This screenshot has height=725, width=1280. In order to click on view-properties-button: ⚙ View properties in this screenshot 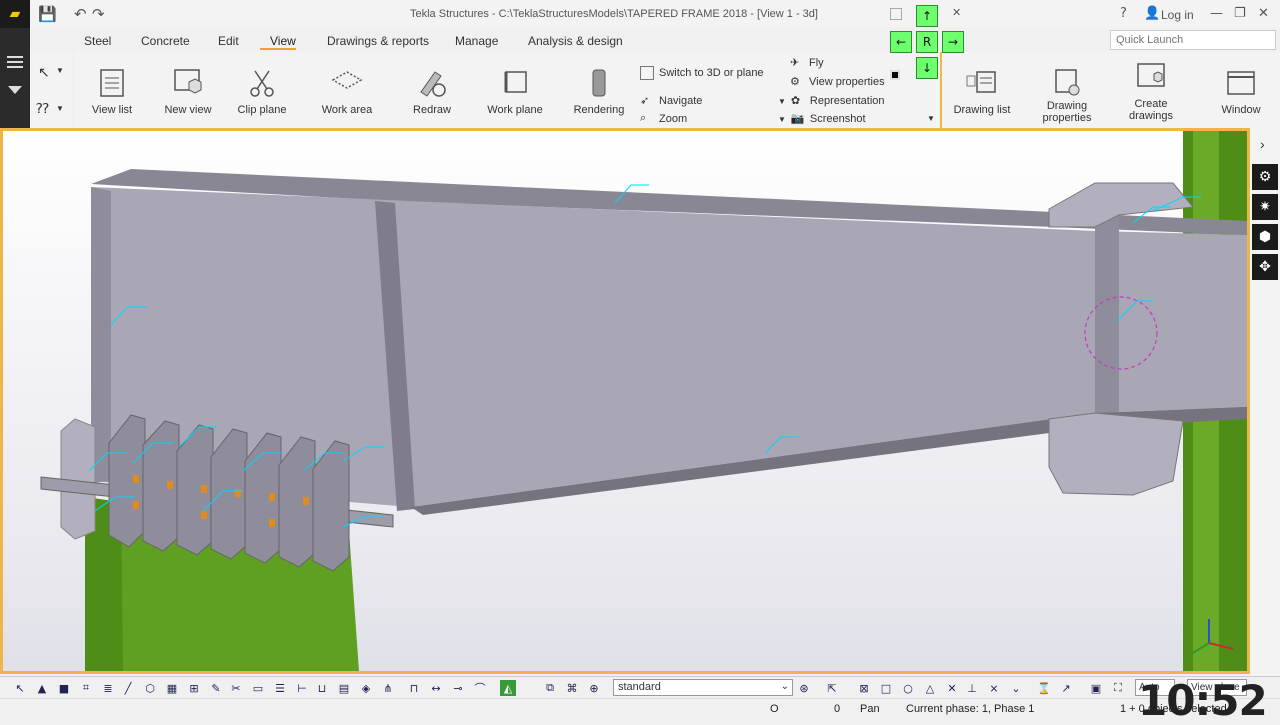, I will do `click(837, 82)`.